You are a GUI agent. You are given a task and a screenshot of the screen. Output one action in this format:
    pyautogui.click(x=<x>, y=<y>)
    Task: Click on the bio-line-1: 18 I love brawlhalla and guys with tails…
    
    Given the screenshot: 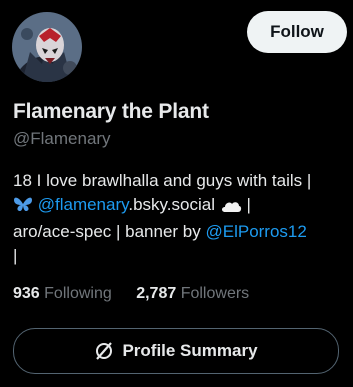 What is the action you would take?
    pyautogui.click(x=162, y=180)
    